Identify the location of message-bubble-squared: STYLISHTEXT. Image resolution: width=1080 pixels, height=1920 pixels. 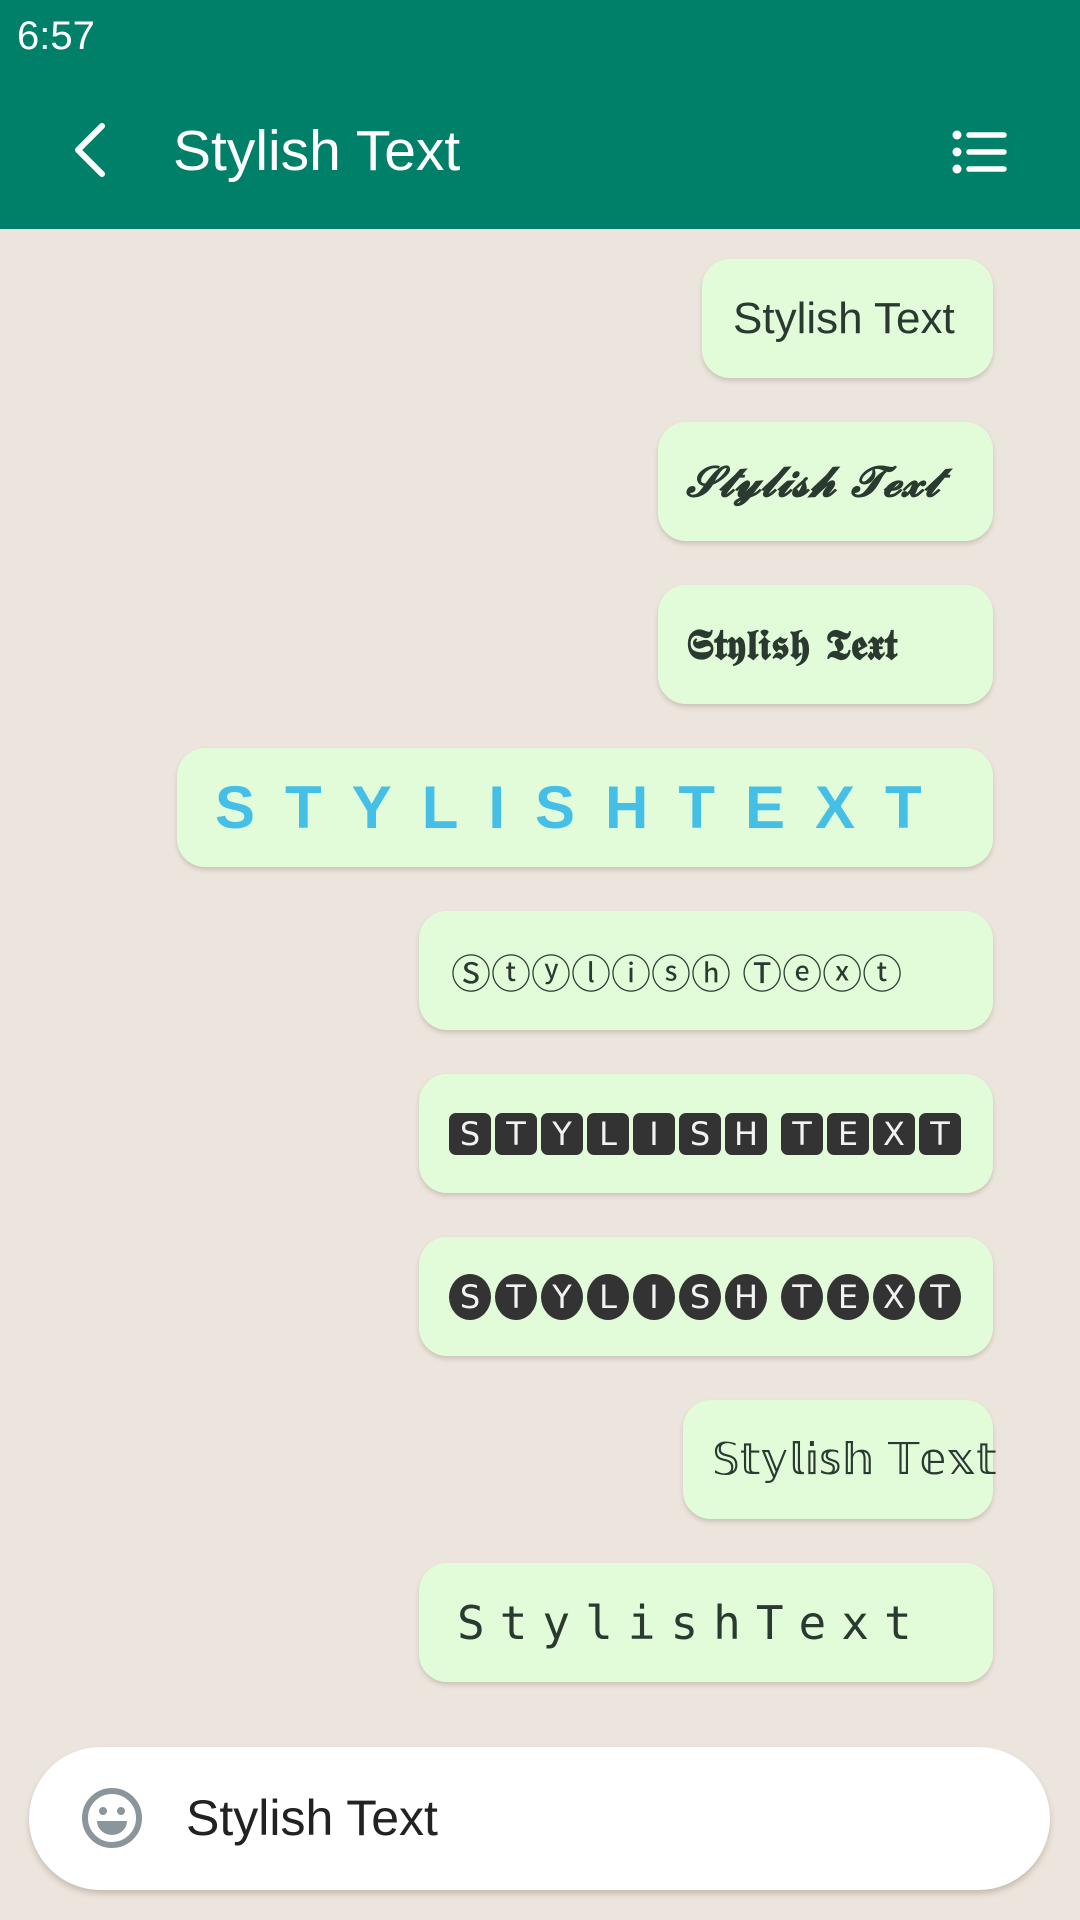
(706, 1133).